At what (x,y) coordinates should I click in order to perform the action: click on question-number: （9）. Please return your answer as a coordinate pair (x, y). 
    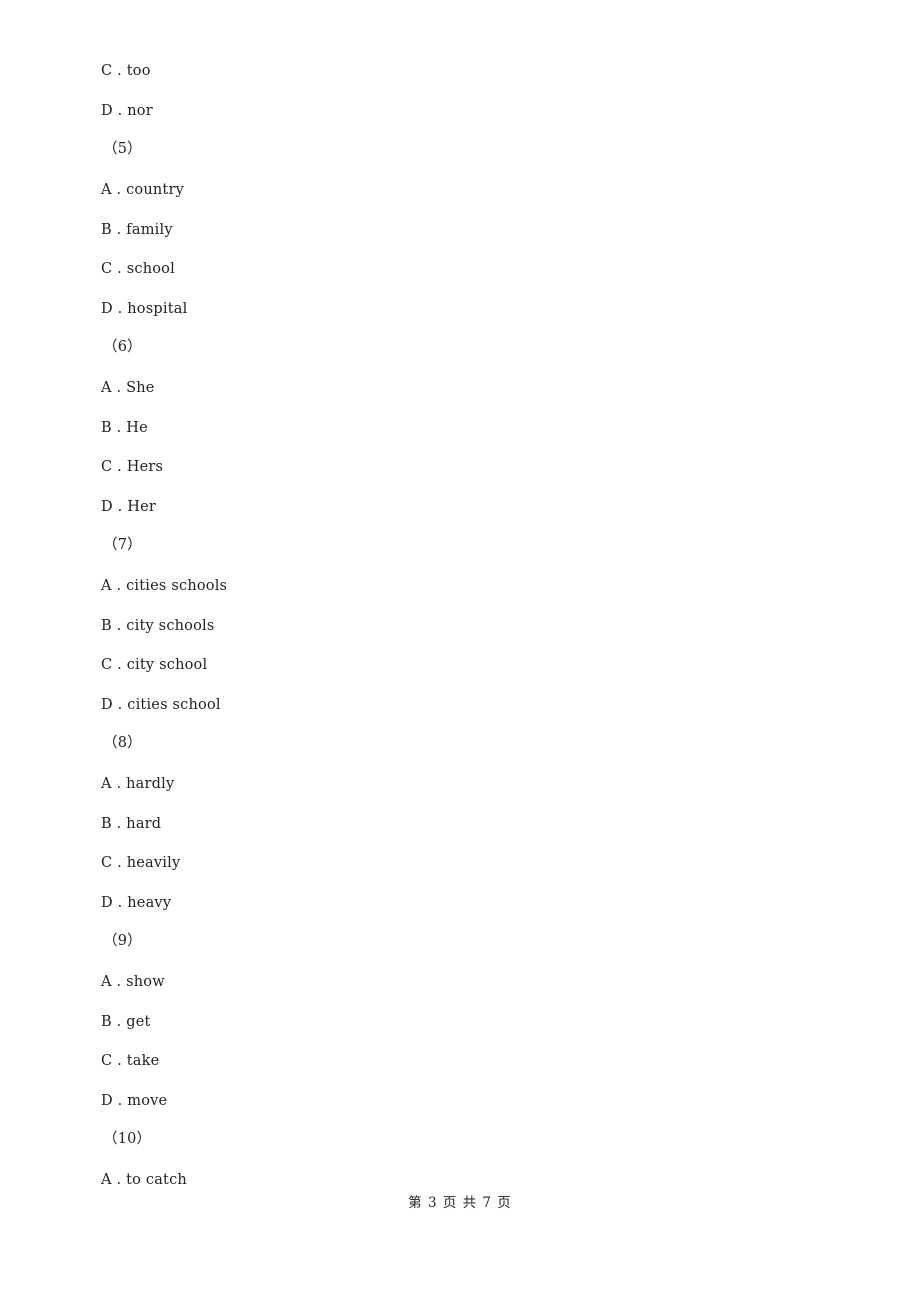
    Looking at the image, I should click on (122, 941).